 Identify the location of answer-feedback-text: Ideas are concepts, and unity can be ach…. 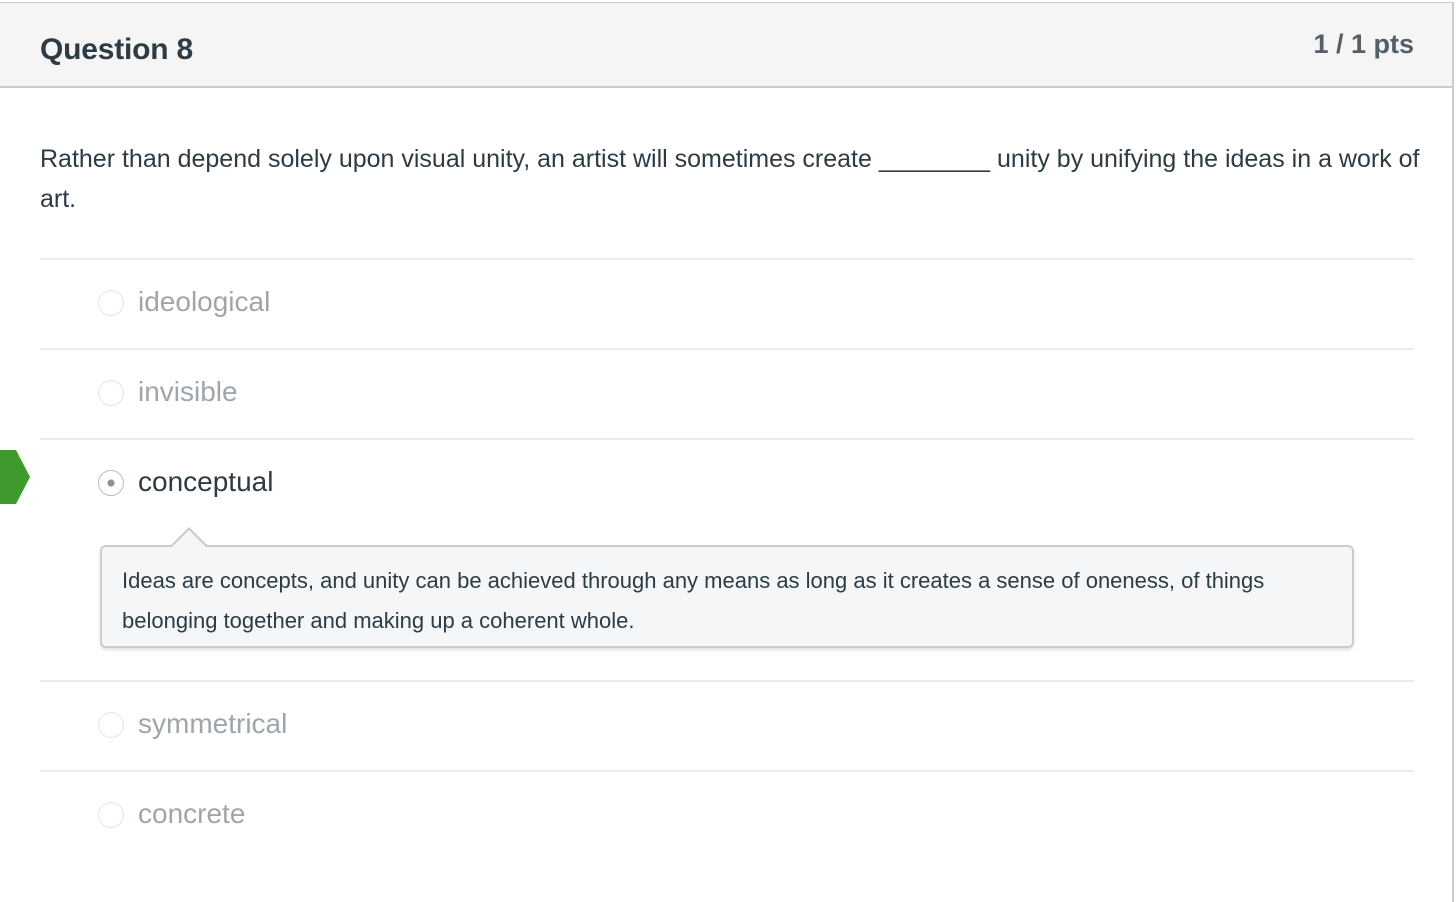
(693, 600).